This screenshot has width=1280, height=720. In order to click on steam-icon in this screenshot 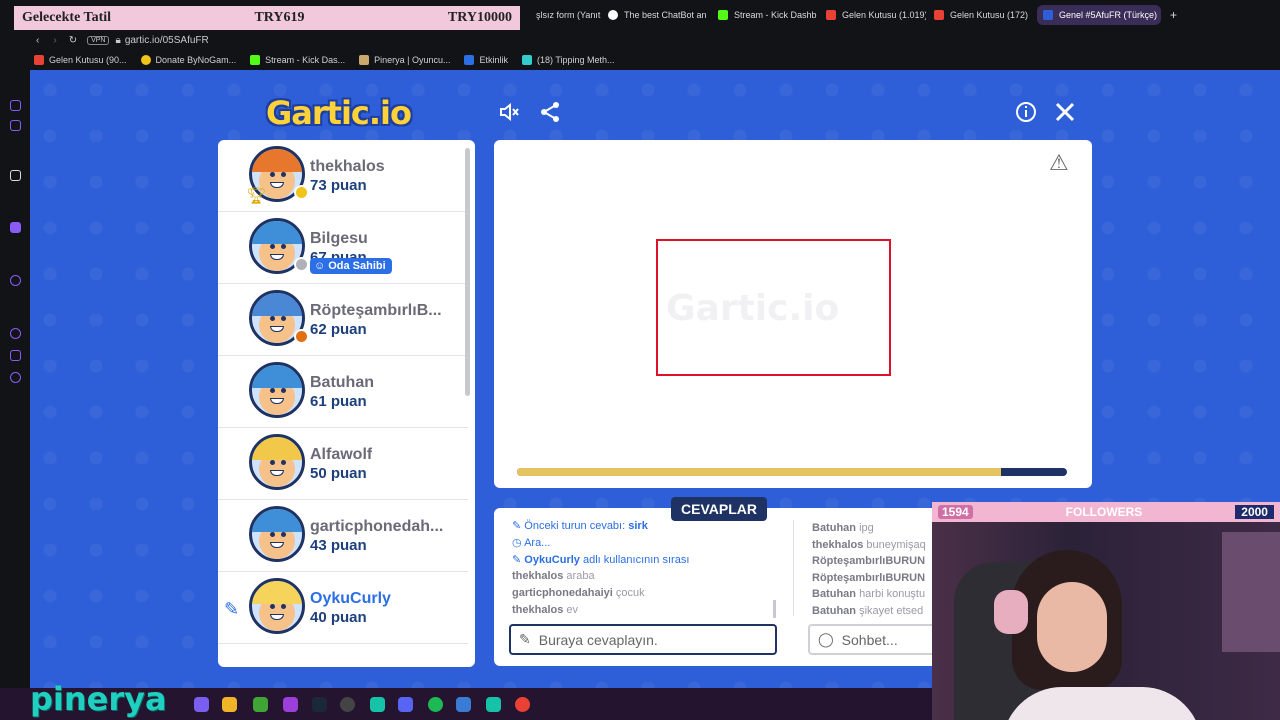, I will do `click(319, 704)`.